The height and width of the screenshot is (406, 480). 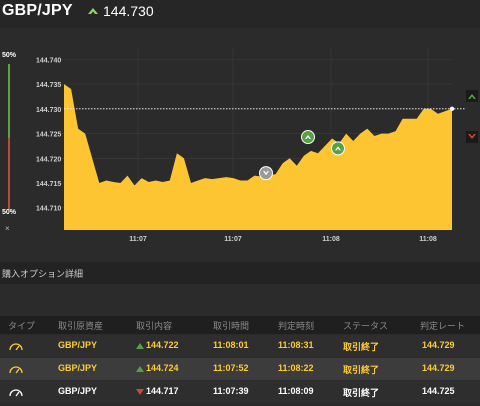 I want to click on y-tick-label: 144.710, so click(x=48, y=209).